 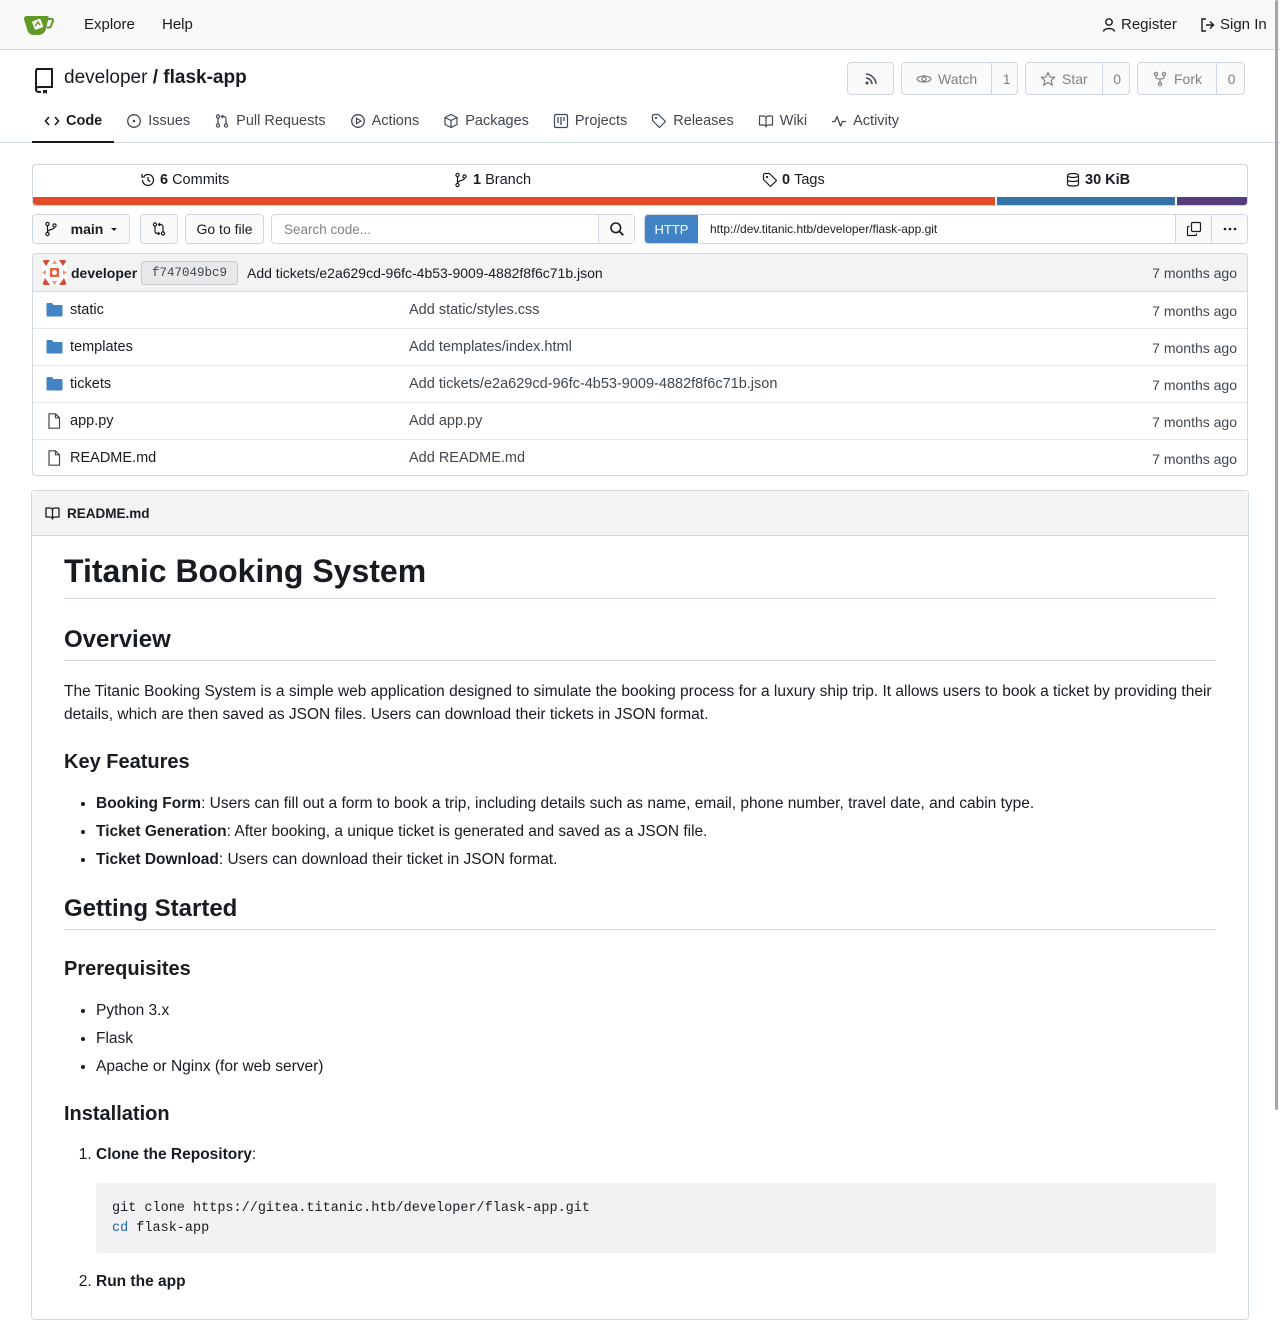 I want to click on watch-button: Watch 1, so click(x=959, y=78).